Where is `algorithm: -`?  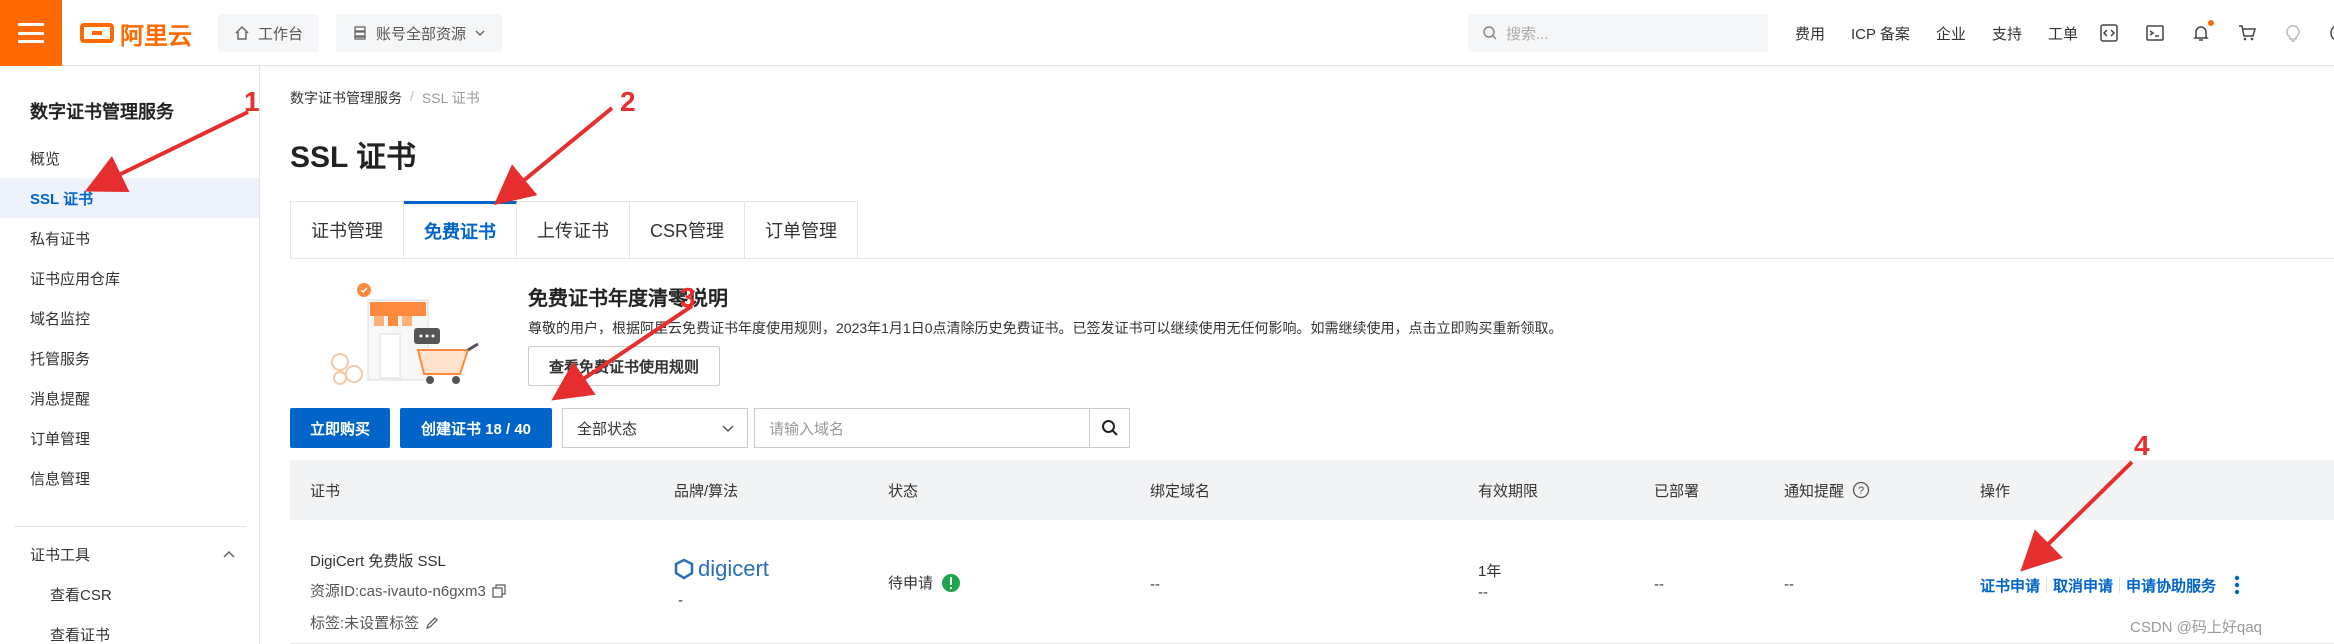
algorithm: - is located at coordinates (680, 600).